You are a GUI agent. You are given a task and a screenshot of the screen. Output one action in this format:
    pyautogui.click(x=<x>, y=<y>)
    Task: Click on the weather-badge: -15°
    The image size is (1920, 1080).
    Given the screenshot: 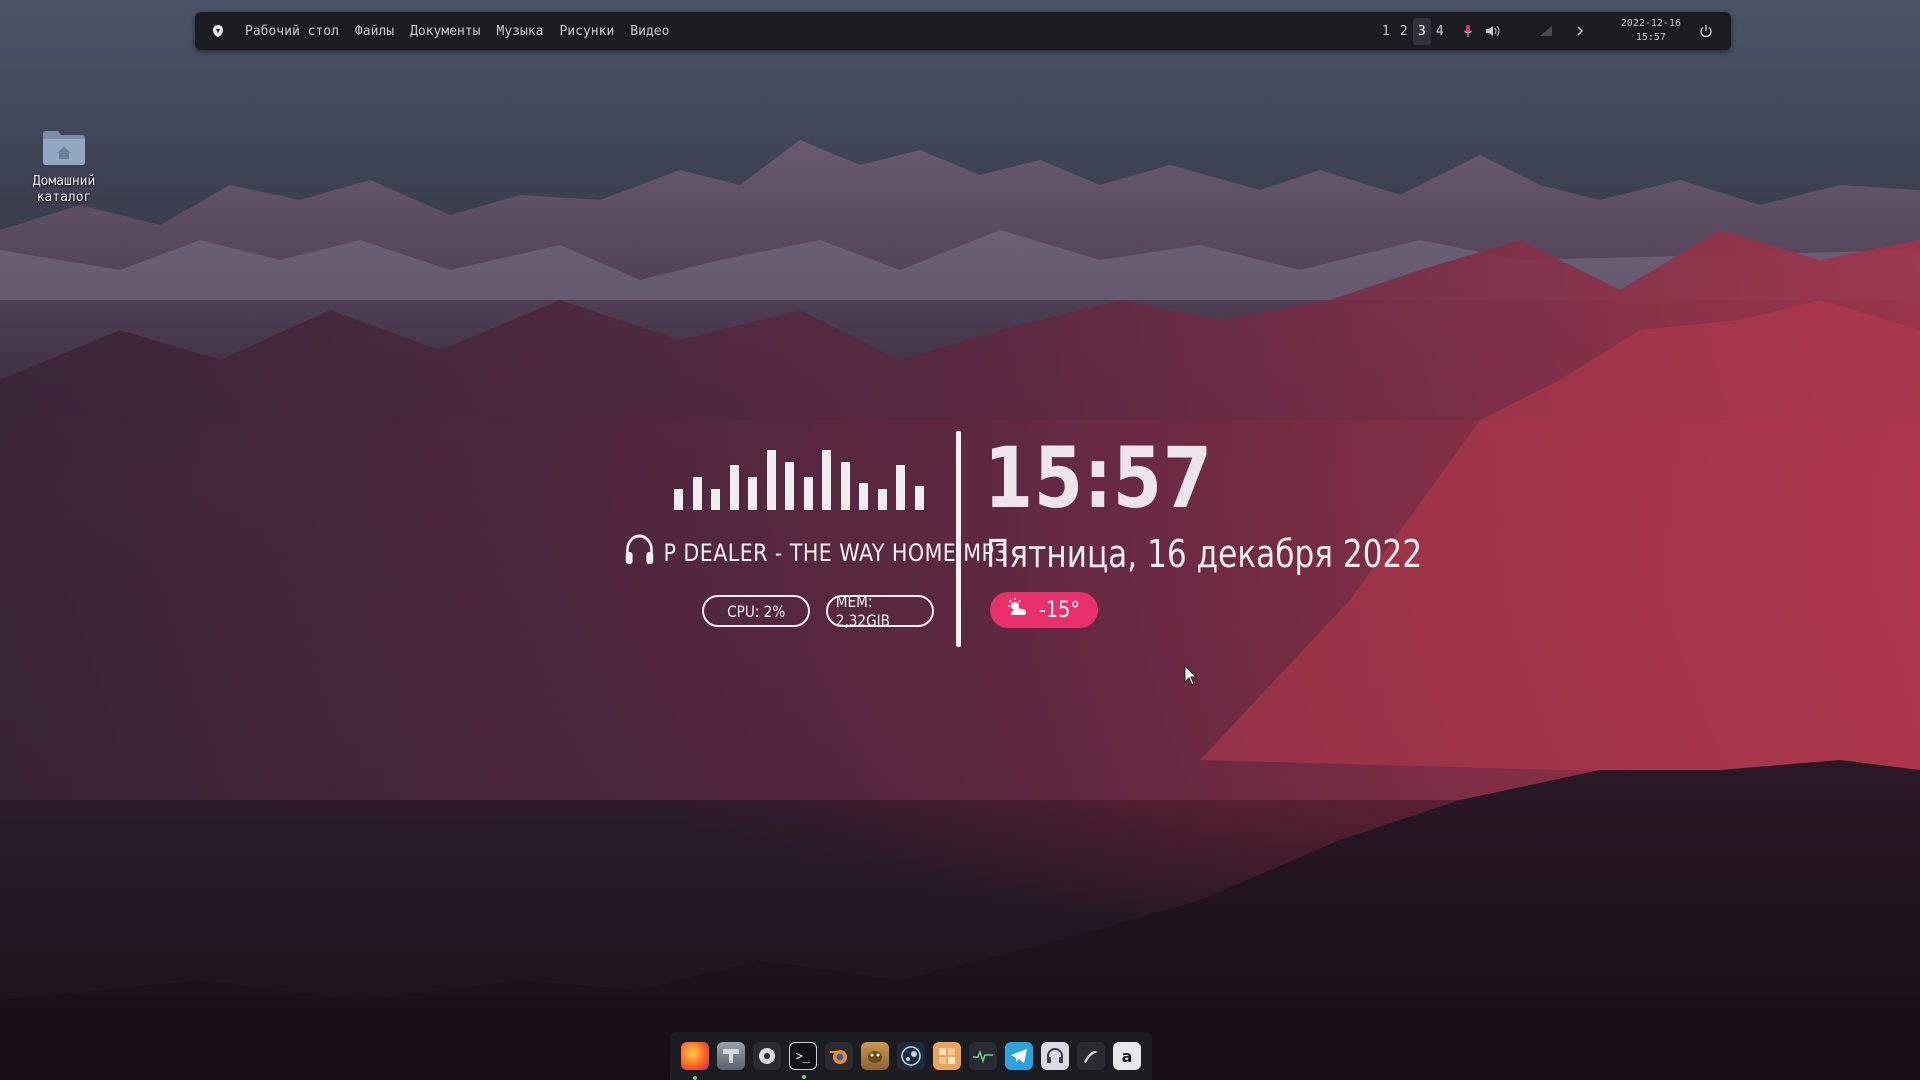 What is the action you would take?
    pyautogui.click(x=1044, y=610)
    